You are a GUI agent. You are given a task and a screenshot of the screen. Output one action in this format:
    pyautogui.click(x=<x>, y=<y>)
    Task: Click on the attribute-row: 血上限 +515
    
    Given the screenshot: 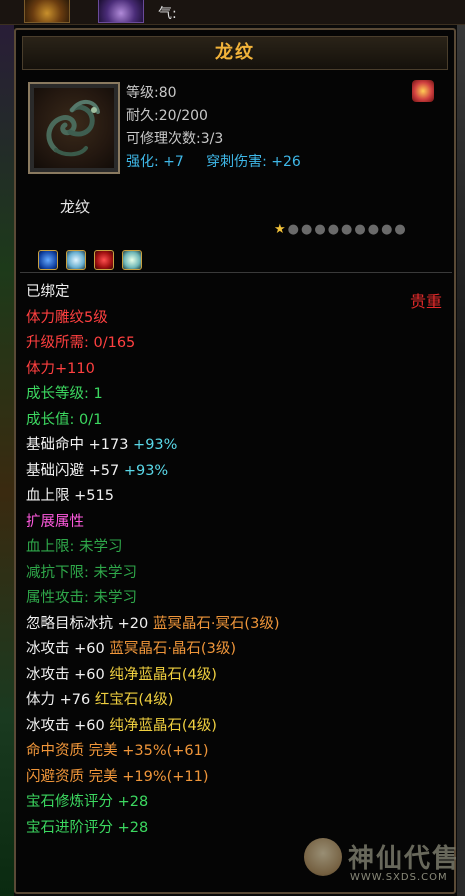 What is the action you would take?
    pyautogui.click(x=236, y=497)
    